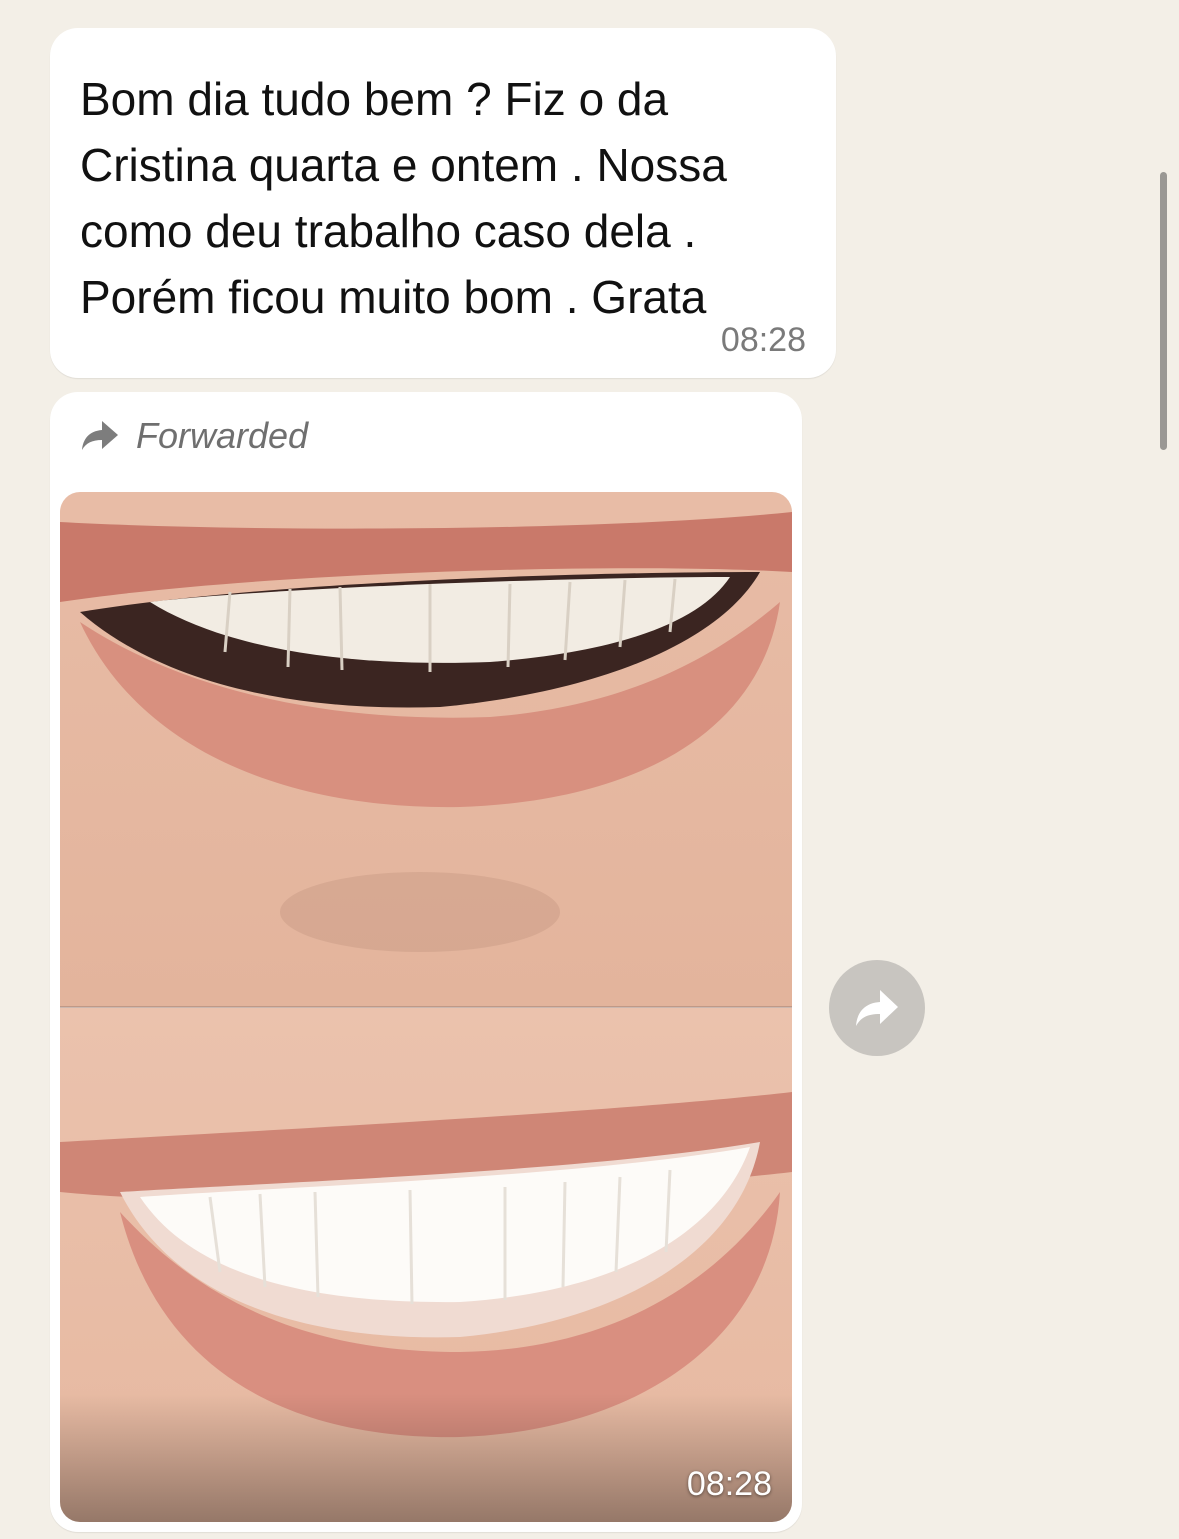 The width and height of the screenshot is (1179, 1539). What do you see at coordinates (763, 340) in the screenshot?
I see `message-timestamp: 08:28` at bounding box center [763, 340].